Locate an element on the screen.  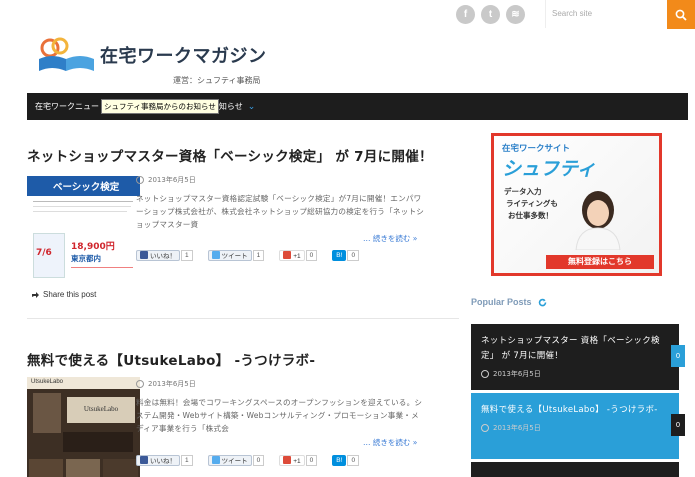
article-1: ネットショップマスター資格「ベーシック検定」 が 7月に開催！ is located at coordinates (243, 155).